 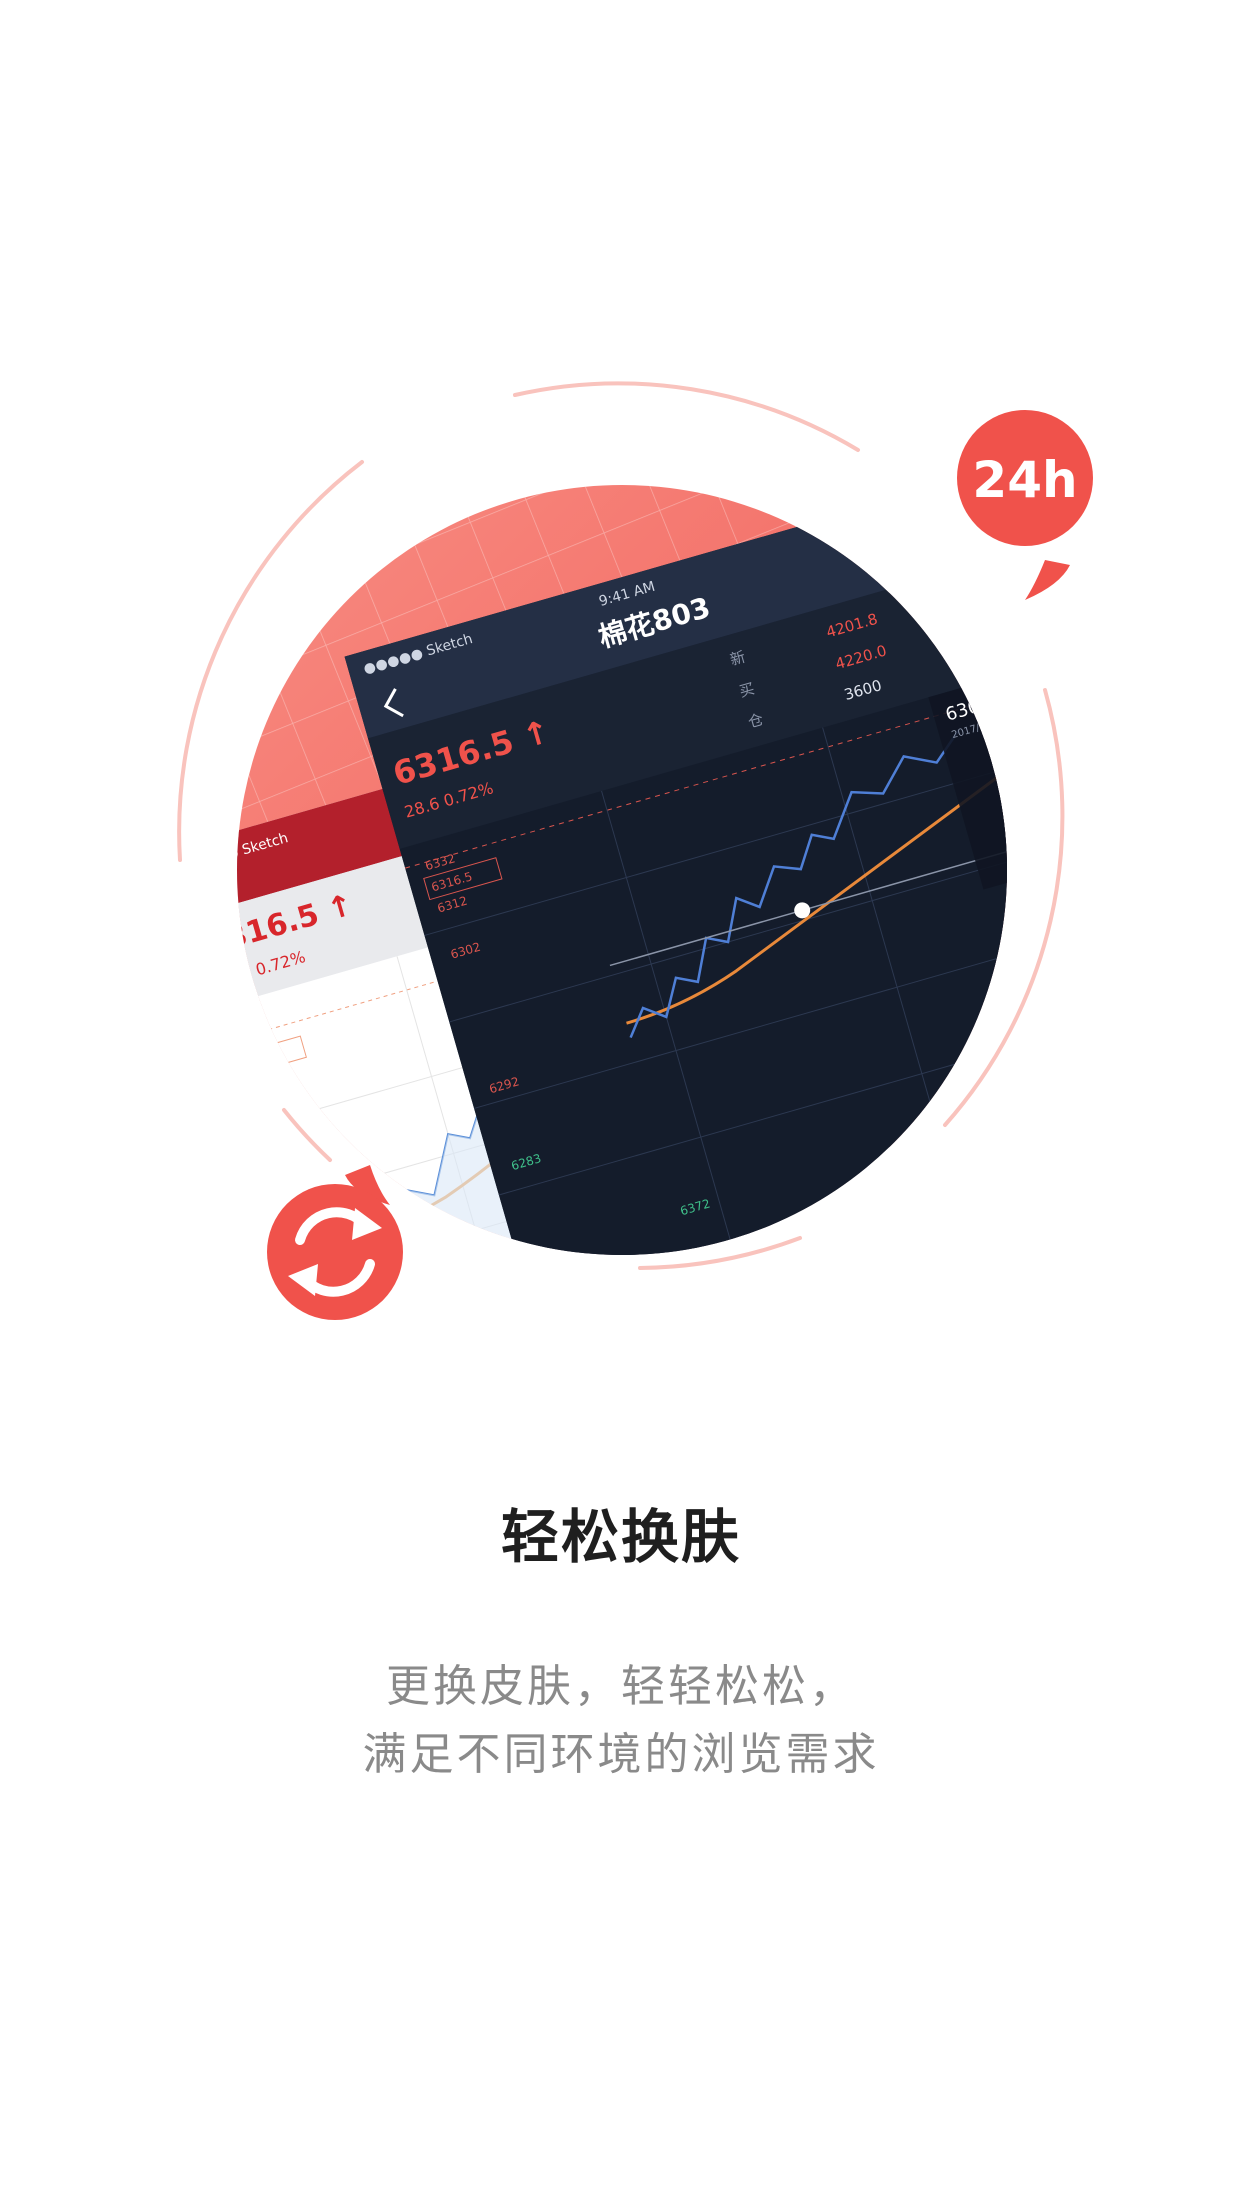 I want to click on feature-description-line-2: 满足不同环境的浏览需求, so click(x=621, y=1754).